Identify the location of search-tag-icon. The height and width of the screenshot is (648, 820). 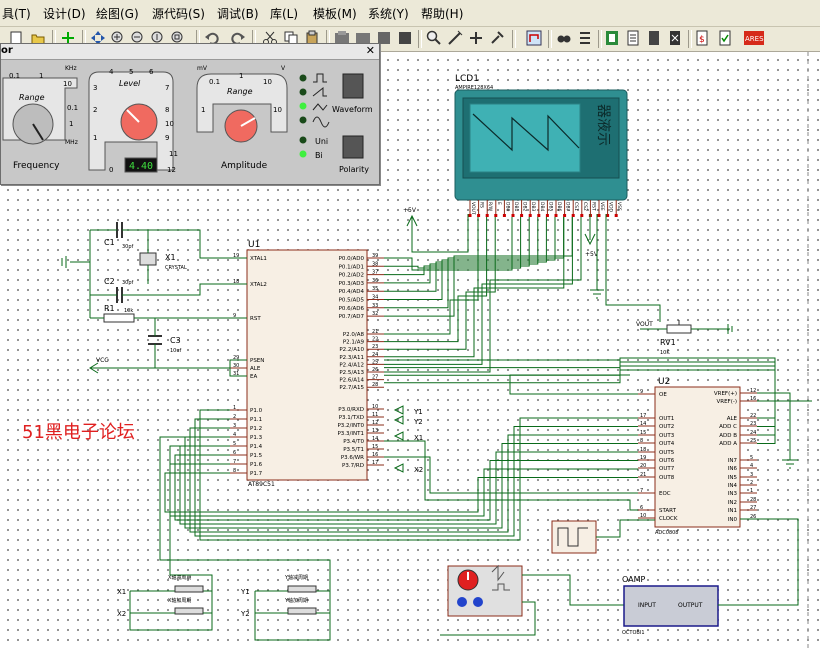
(564, 38).